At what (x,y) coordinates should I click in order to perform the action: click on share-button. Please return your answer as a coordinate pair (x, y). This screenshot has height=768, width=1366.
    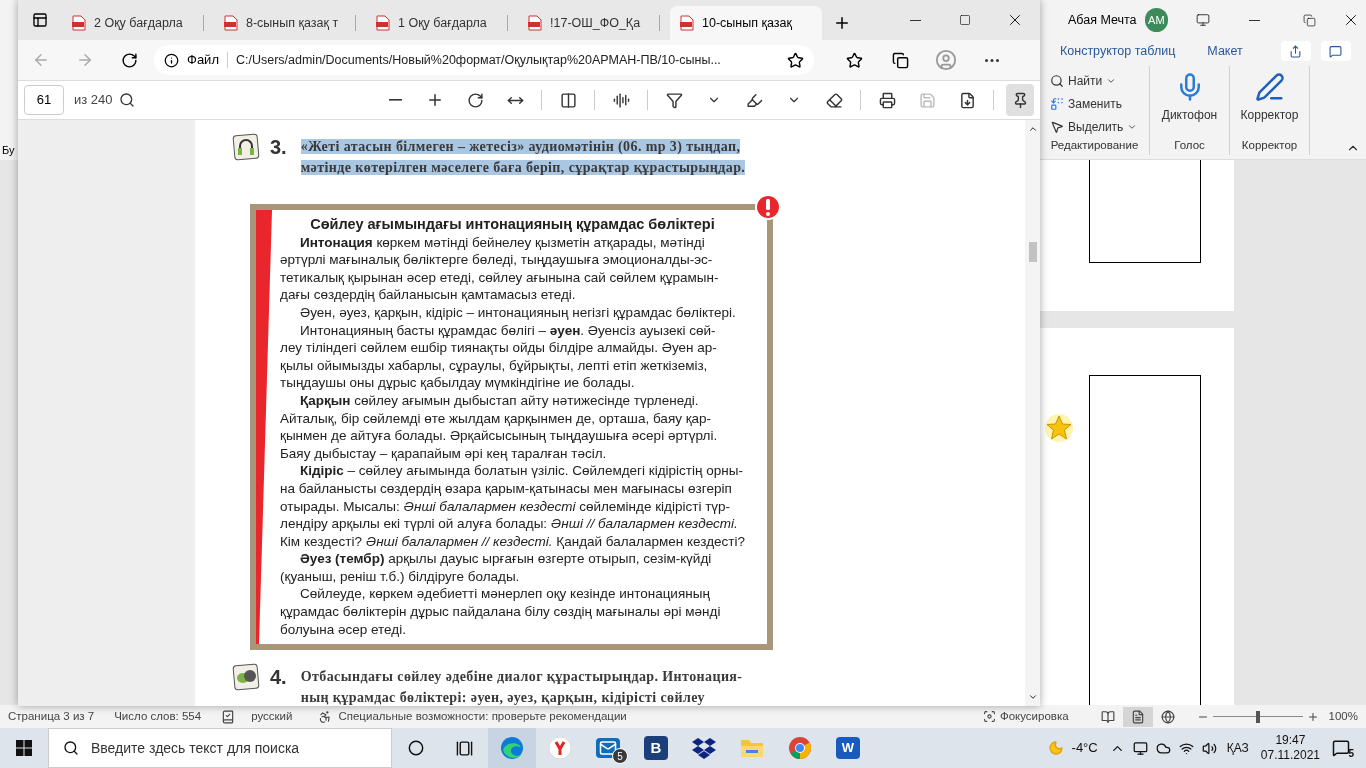
    Looking at the image, I should click on (1295, 51).